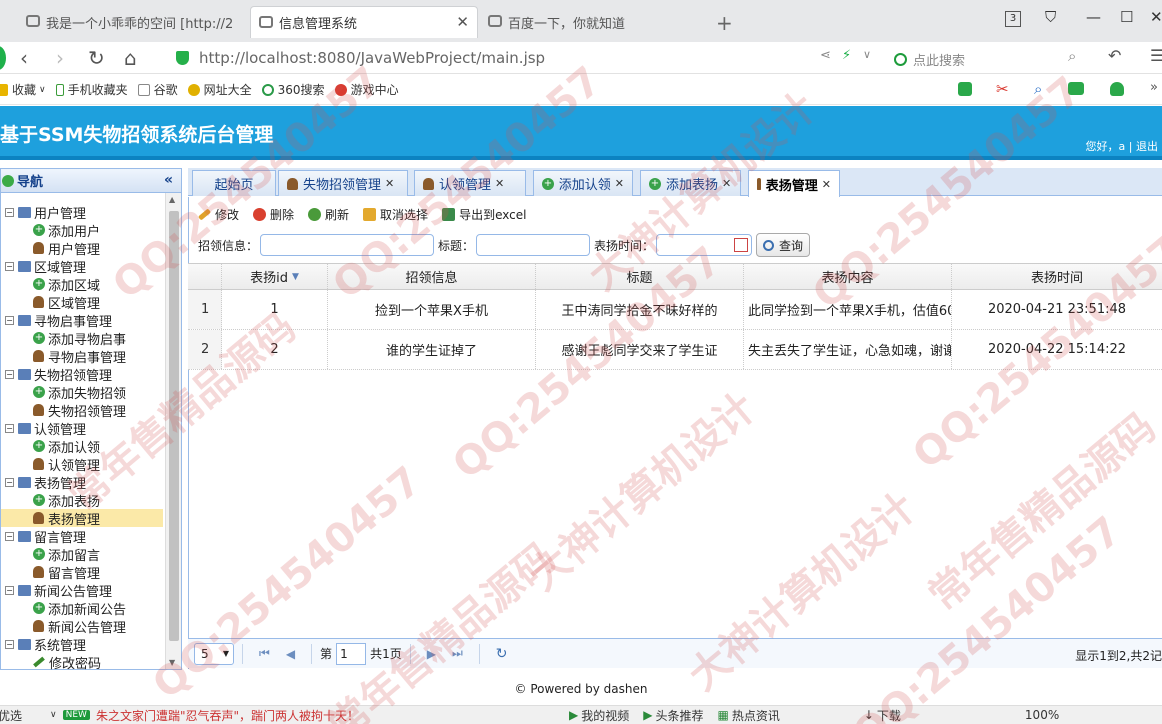  Describe the element at coordinates (82, 212) in the screenshot. I see `tree-group: − 用户管理` at that location.